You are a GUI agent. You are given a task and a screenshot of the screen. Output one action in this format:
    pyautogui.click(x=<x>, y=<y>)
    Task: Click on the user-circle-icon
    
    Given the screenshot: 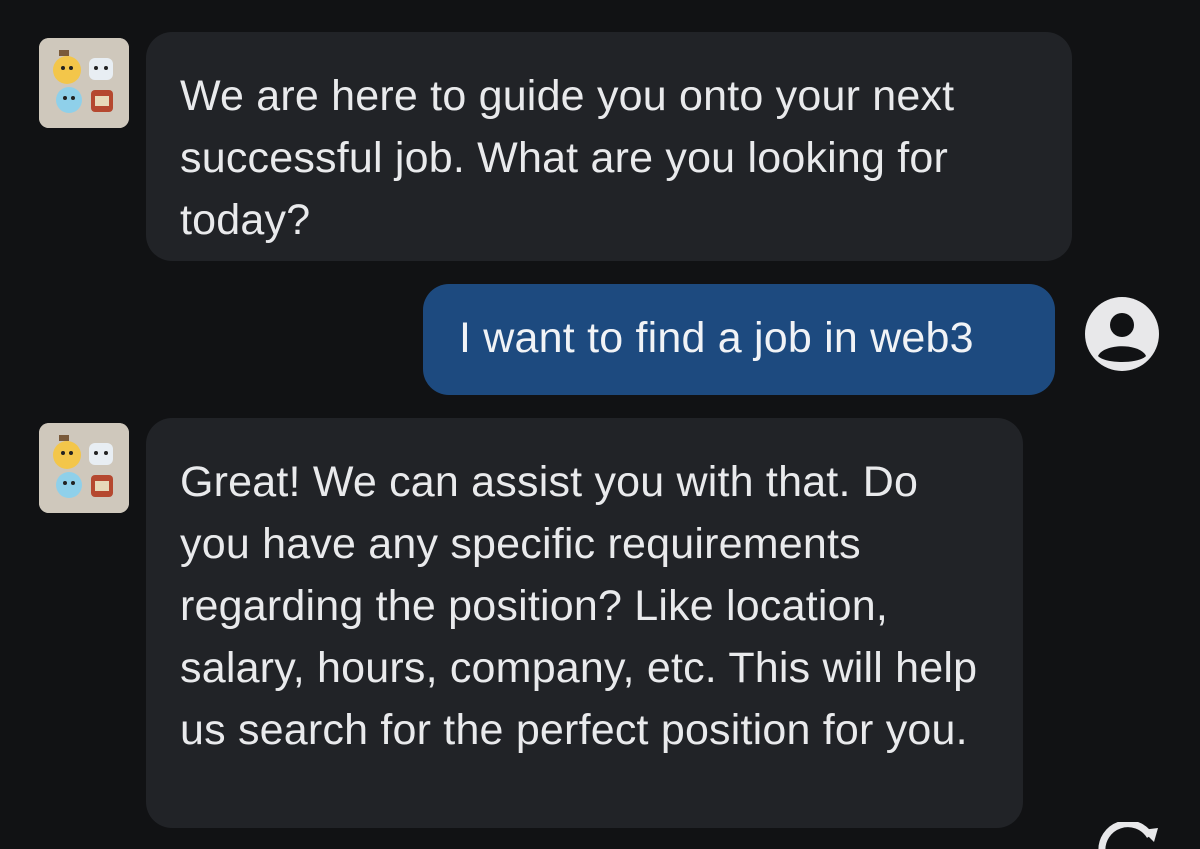 What is the action you would take?
    pyautogui.click(x=1122, y=334)
    